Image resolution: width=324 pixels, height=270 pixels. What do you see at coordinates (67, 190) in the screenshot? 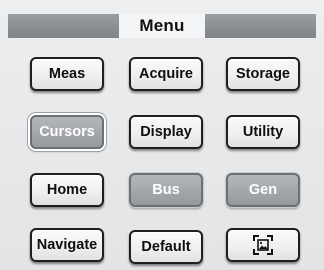
I see `home-button: Home` at bounding box center [67, 190].